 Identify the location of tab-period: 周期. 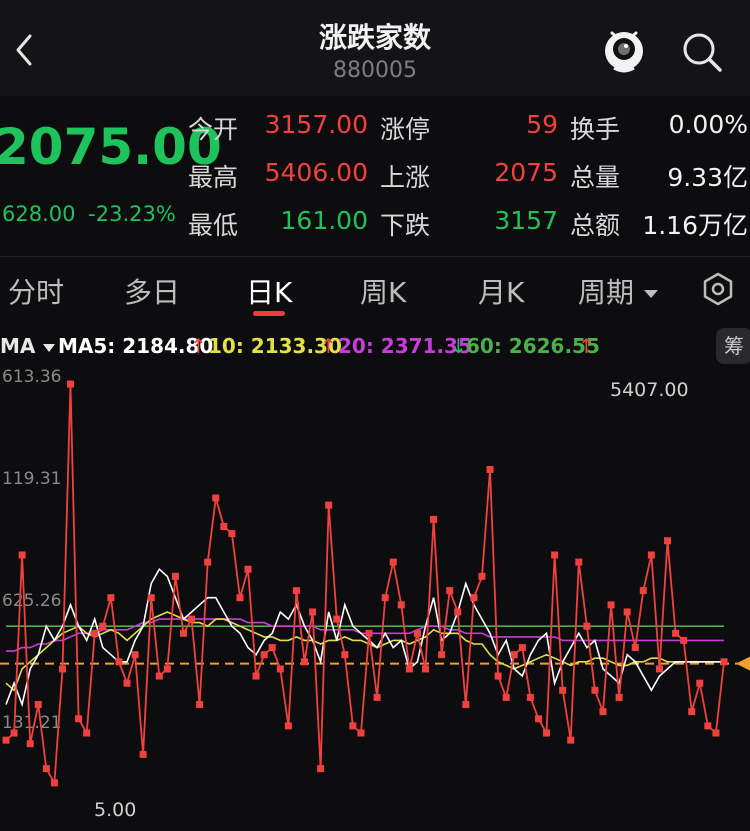
(618, 291).